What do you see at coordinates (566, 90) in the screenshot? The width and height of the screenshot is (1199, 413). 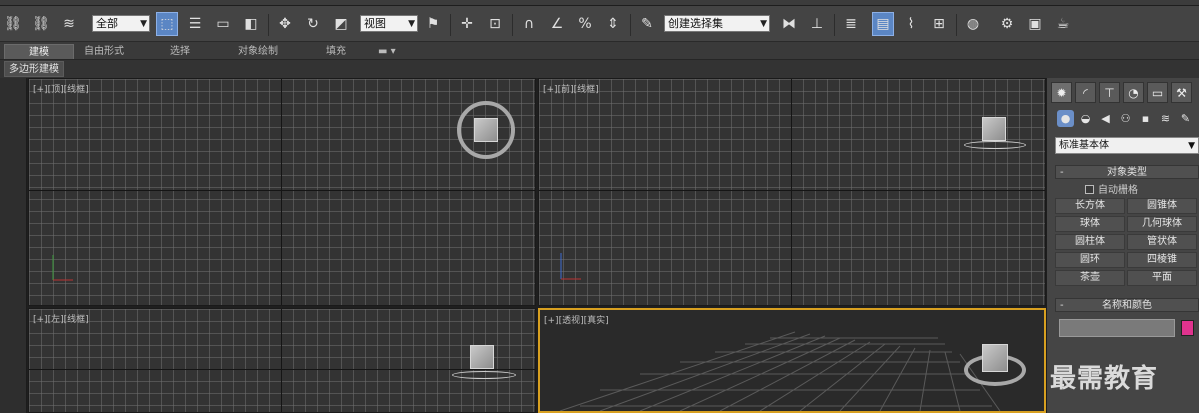 I see `viewport-view-menu: [前]` at bounding box center [566, 90].